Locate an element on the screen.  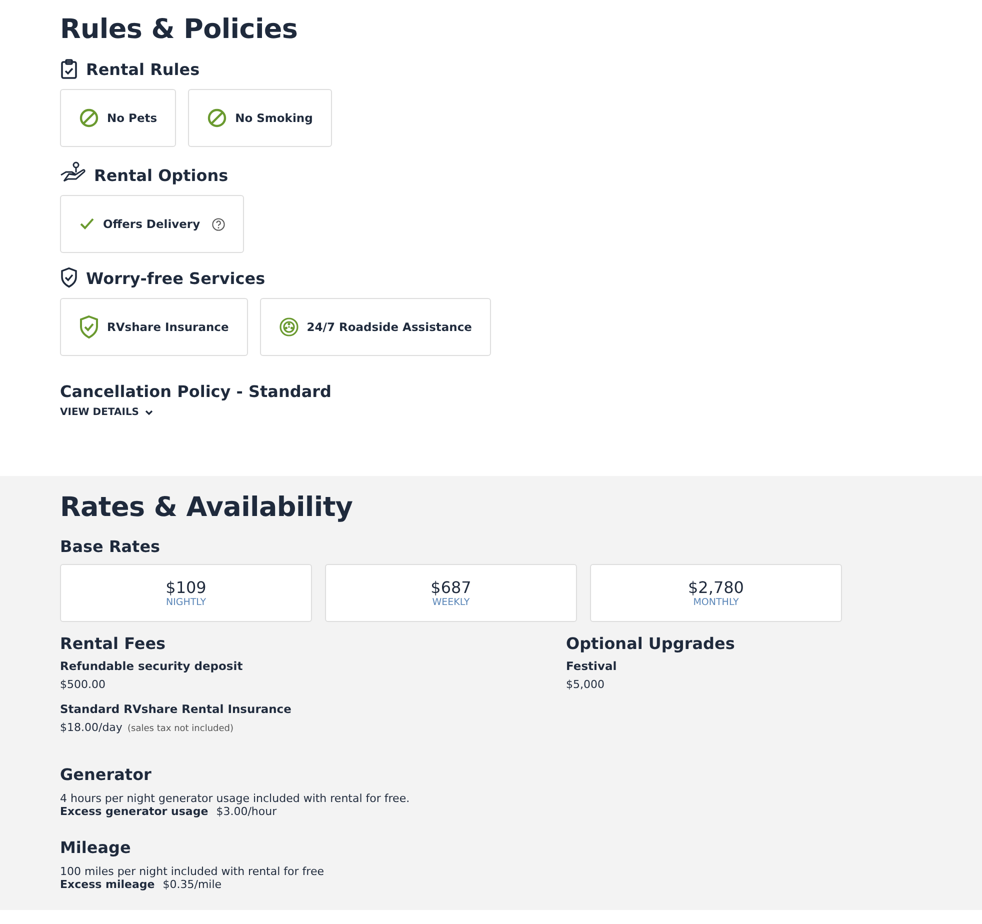
fee-note: (sales tax not included) is located at coordinates (181, 729).